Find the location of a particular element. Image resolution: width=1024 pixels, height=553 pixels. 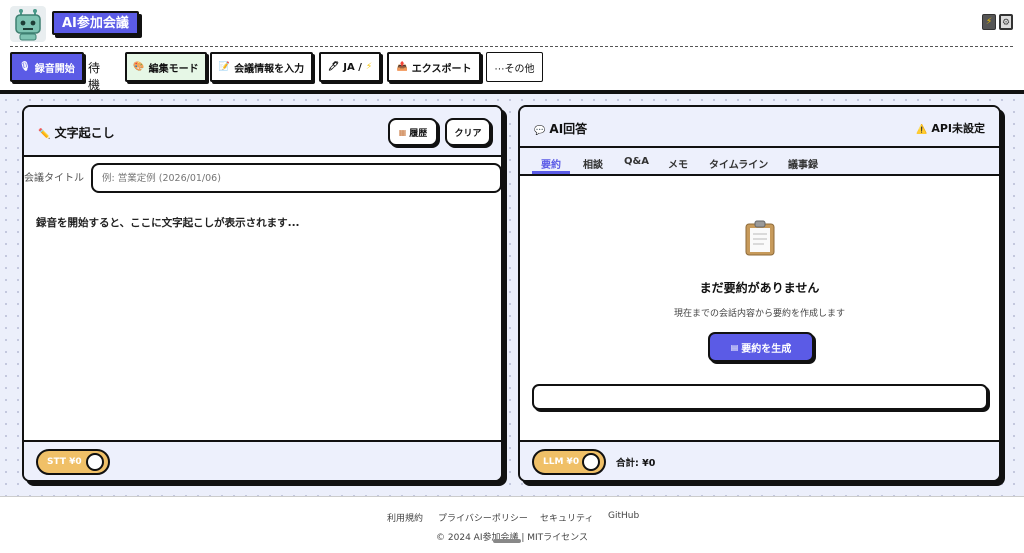

meeting-info-button: 📝 会議情報を入力 is located at coordinates (261, 67).